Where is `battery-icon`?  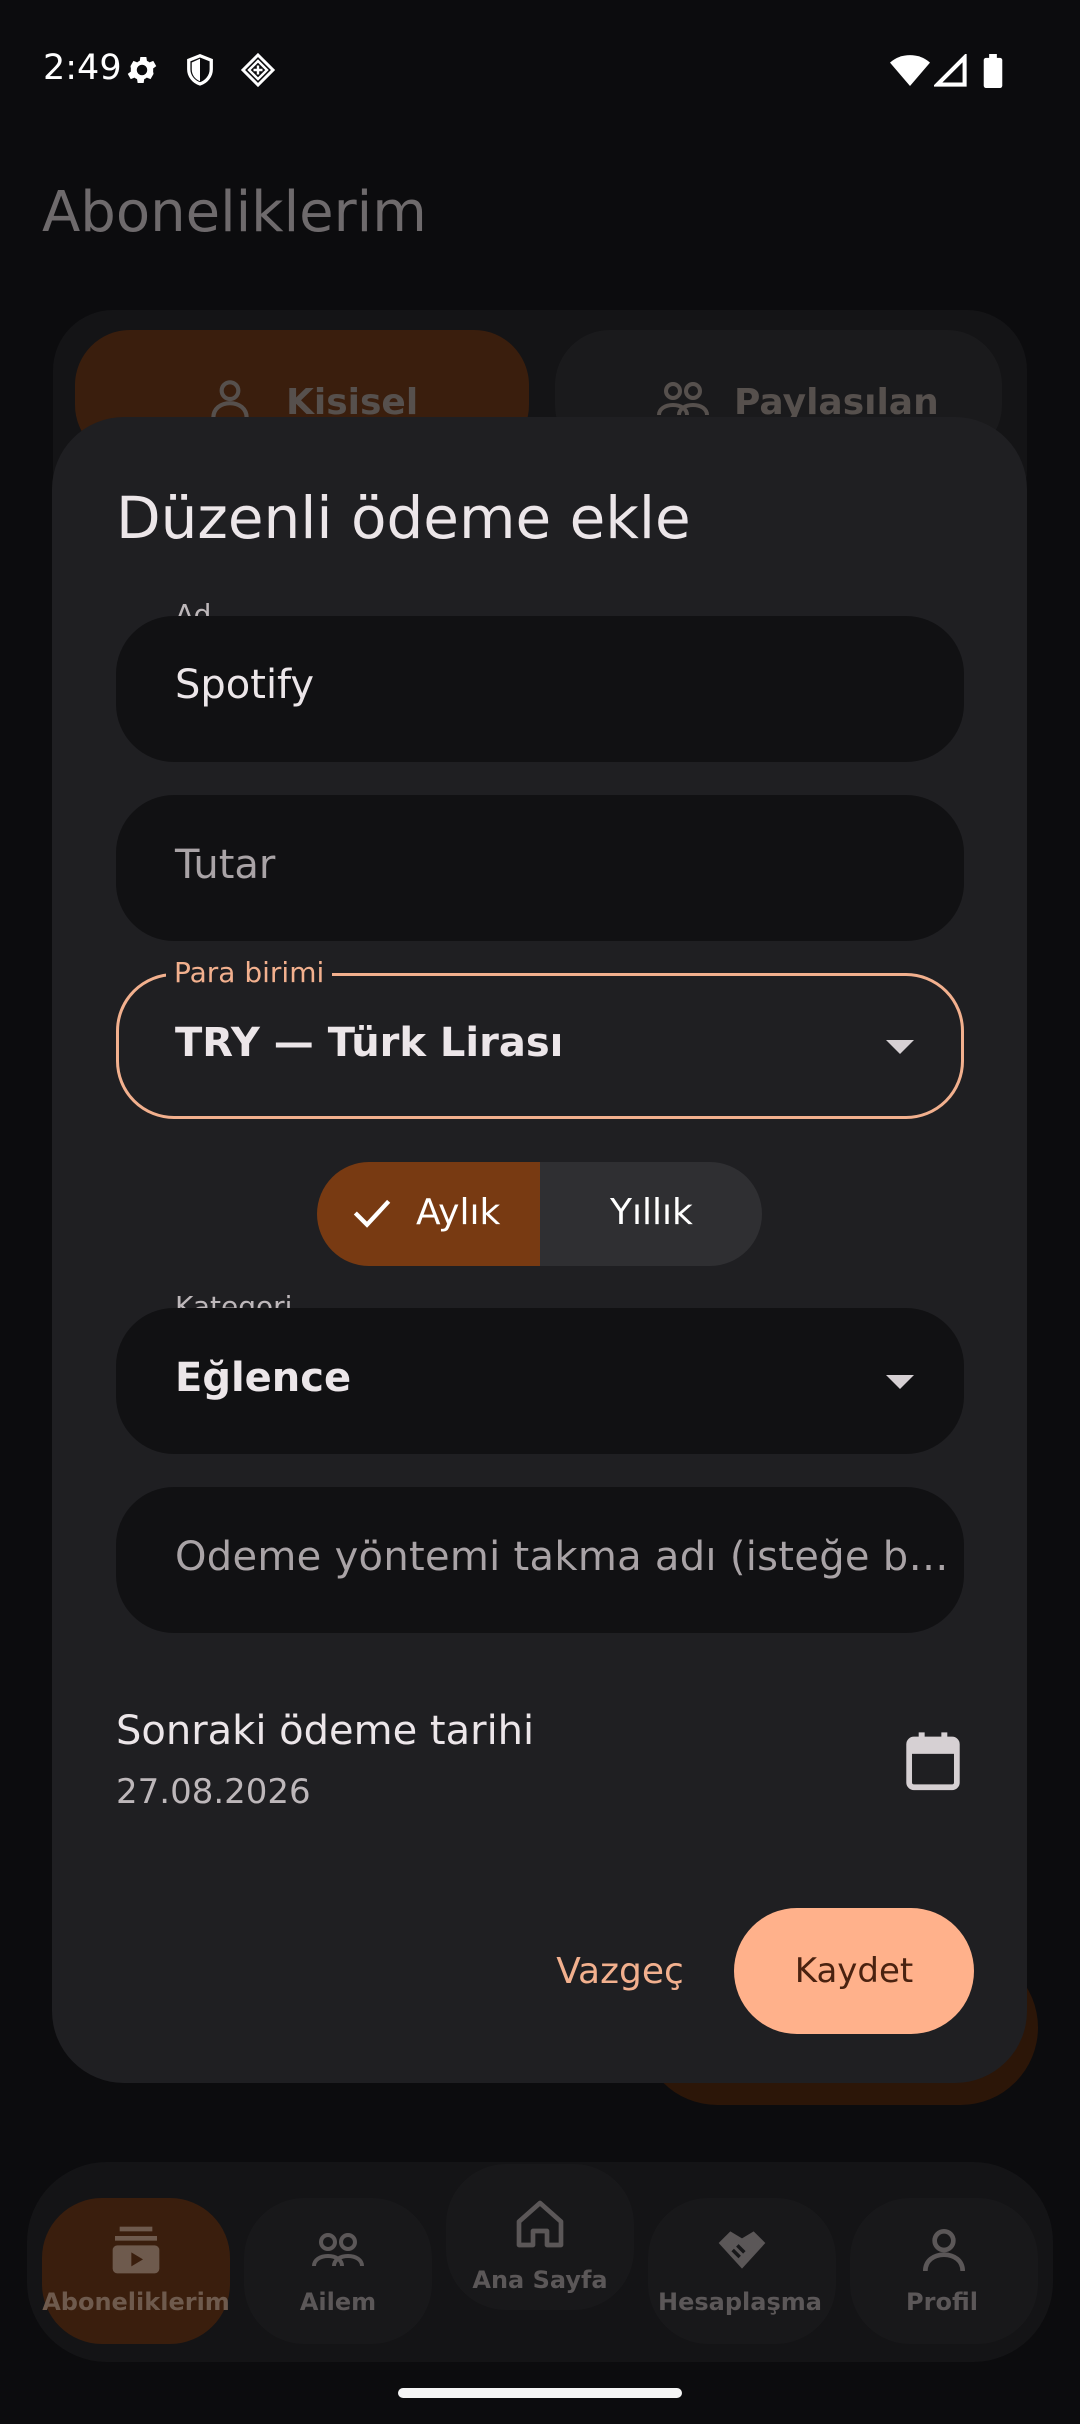
battery-icon is located at coordinates (993, 71).